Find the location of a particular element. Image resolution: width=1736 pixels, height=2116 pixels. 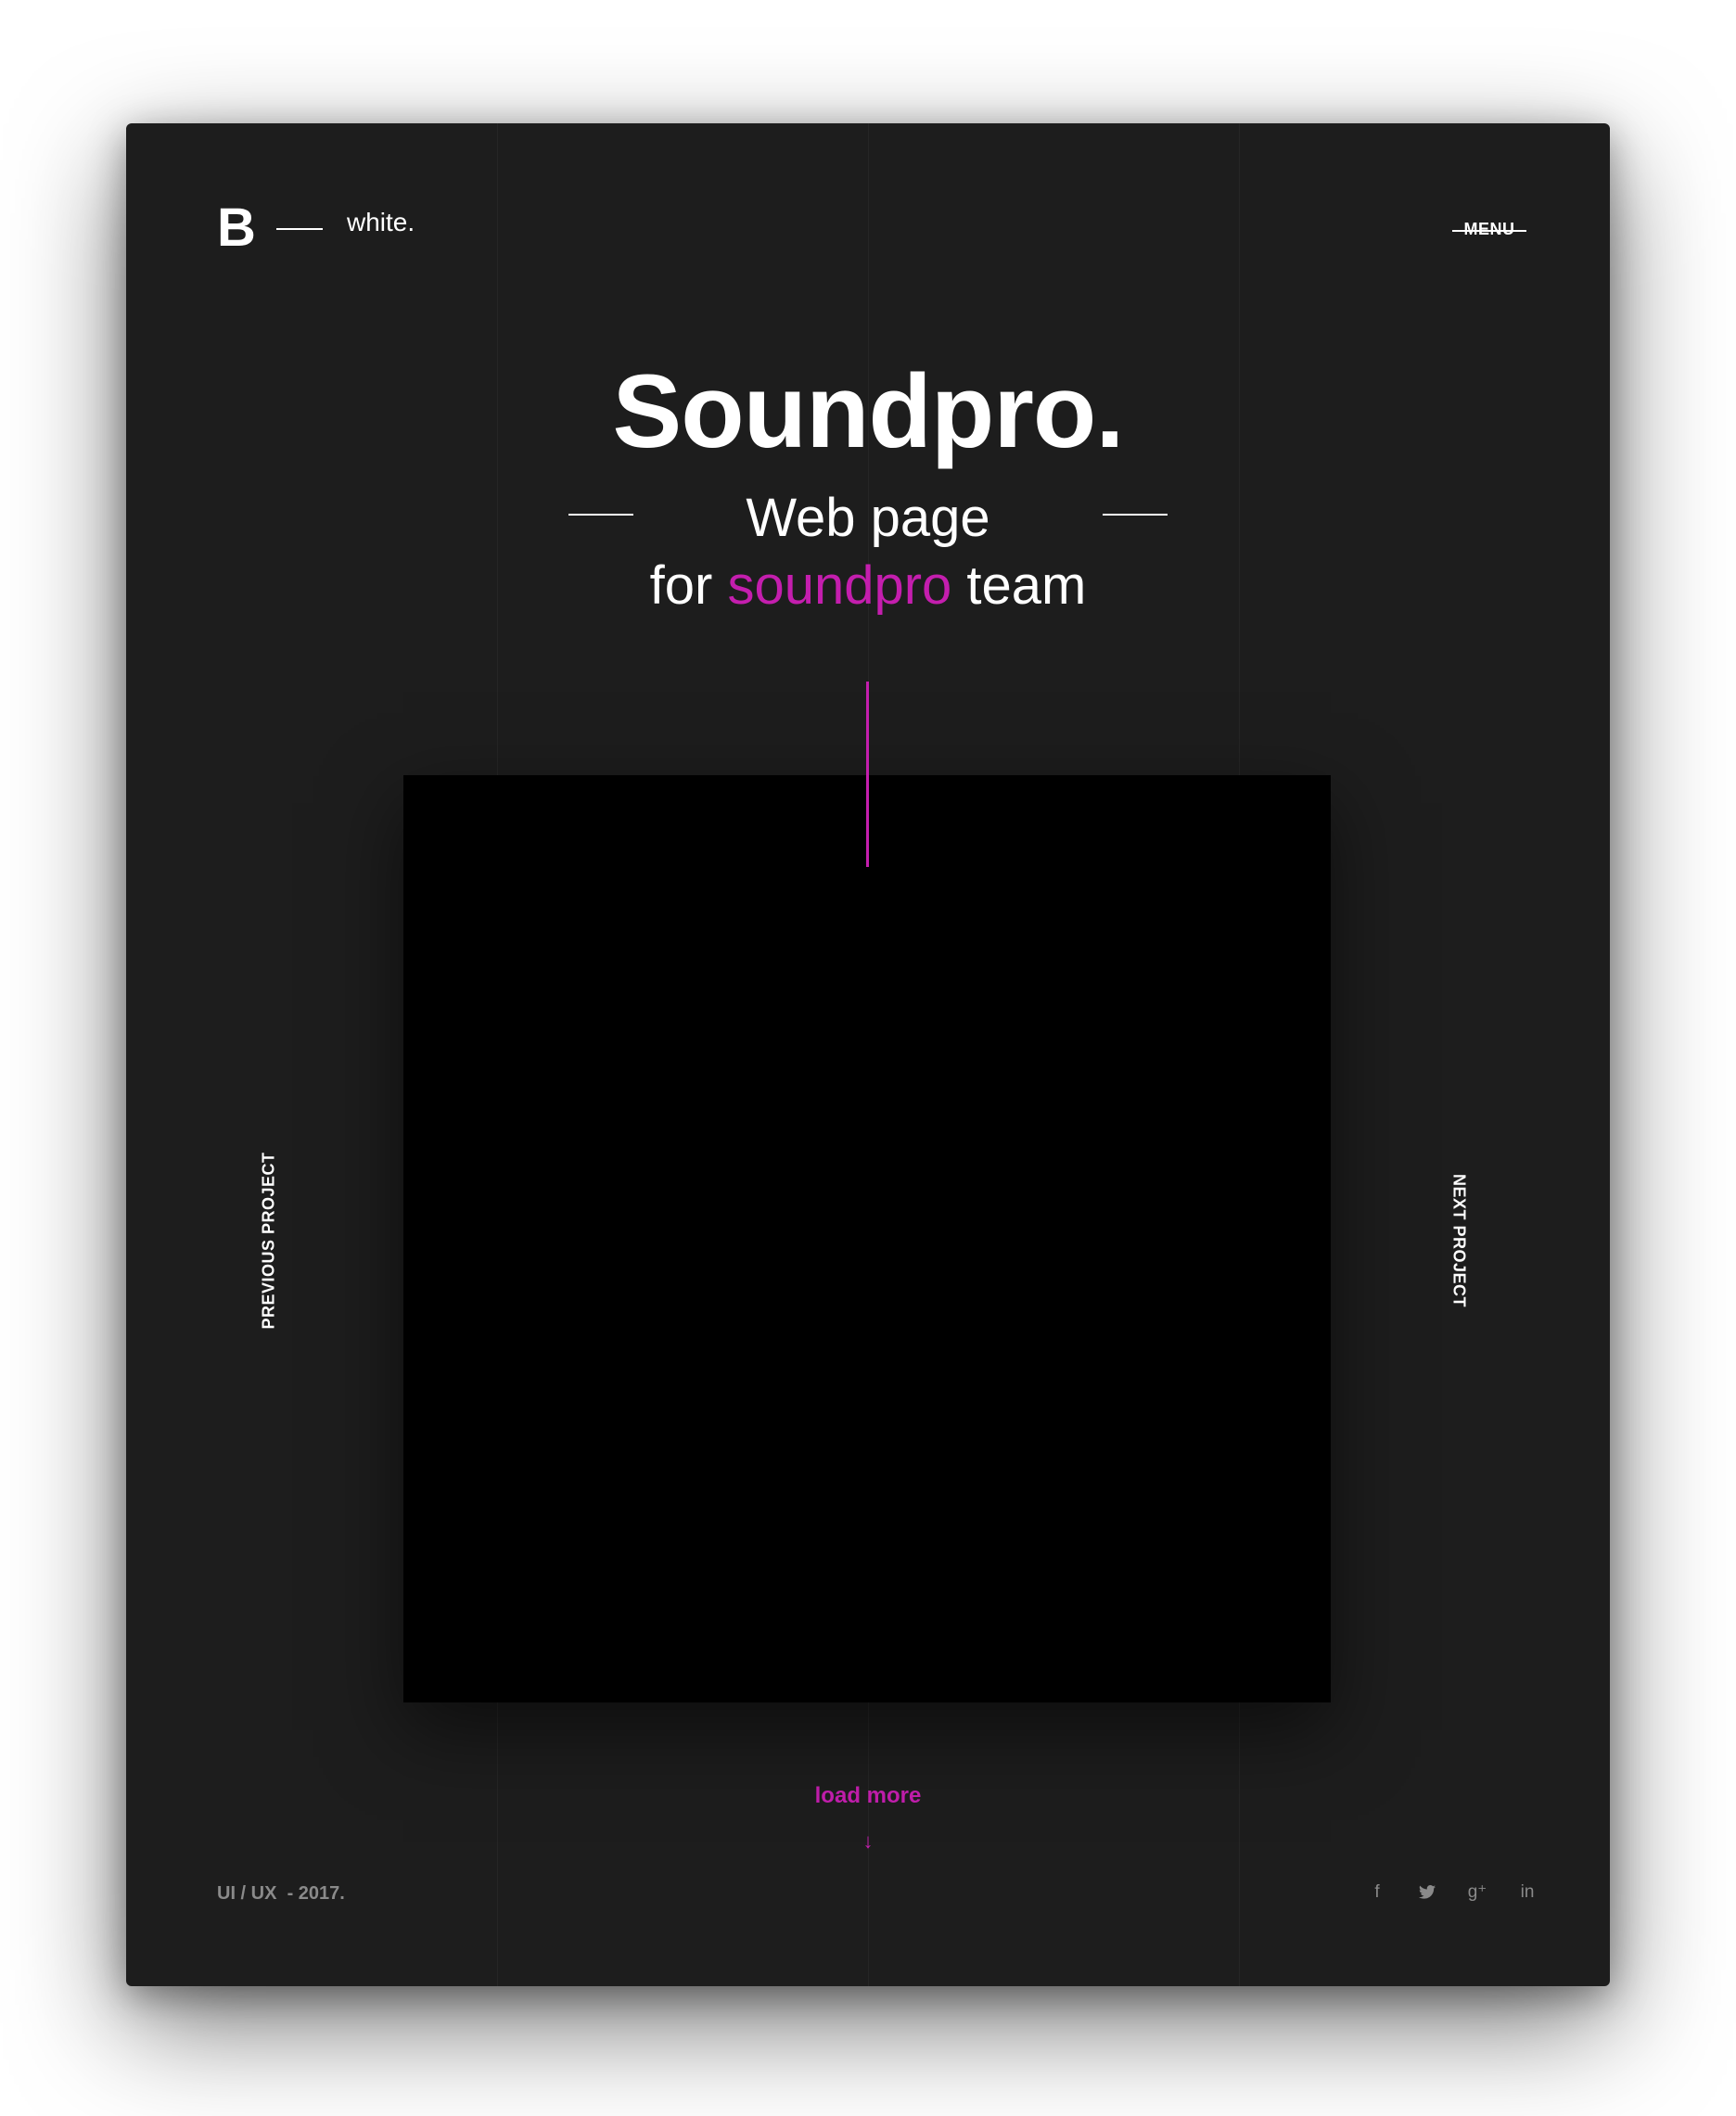

load-more-link: load more is located at coordinates (868, 1796).